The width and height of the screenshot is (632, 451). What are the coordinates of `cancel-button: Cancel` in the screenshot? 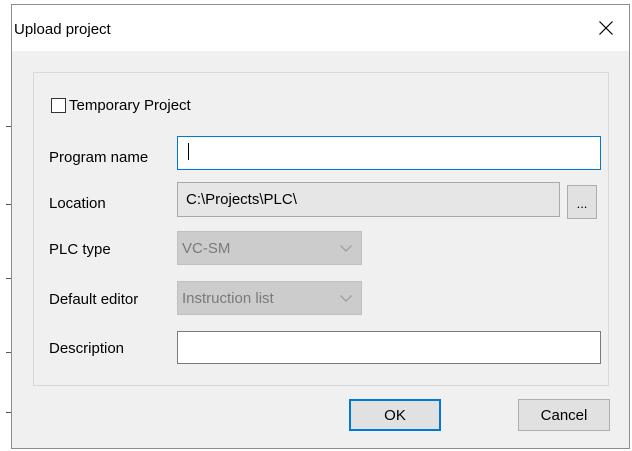 It's located at (564, 415).